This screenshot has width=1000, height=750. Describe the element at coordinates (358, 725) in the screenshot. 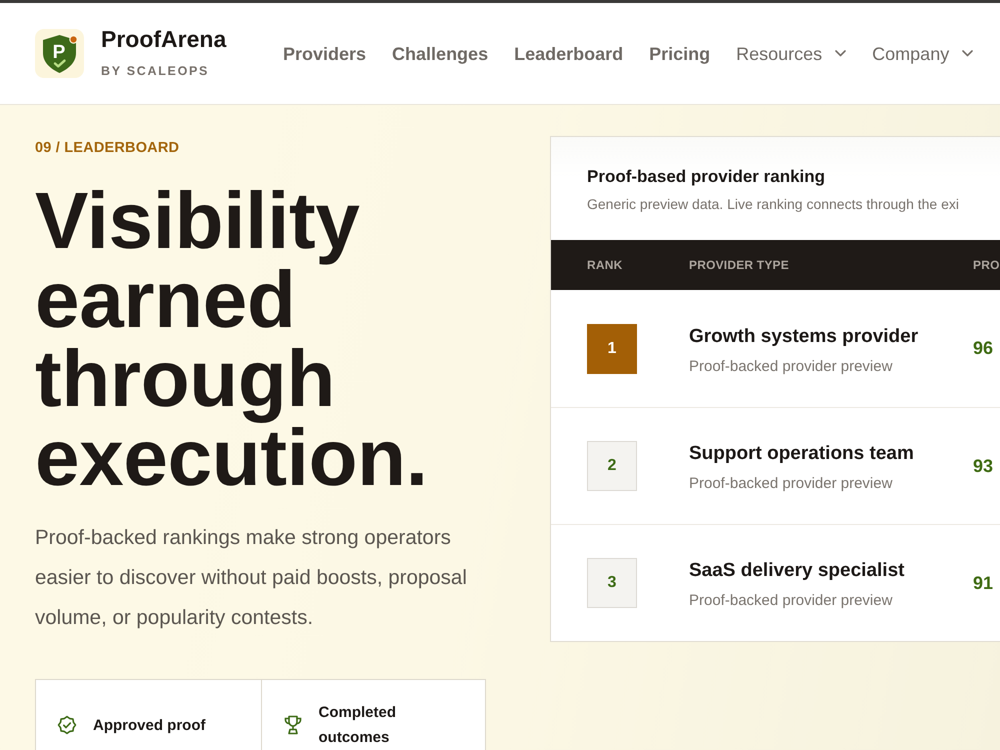

I see `highlight-label: Completed outcomes` at that location.